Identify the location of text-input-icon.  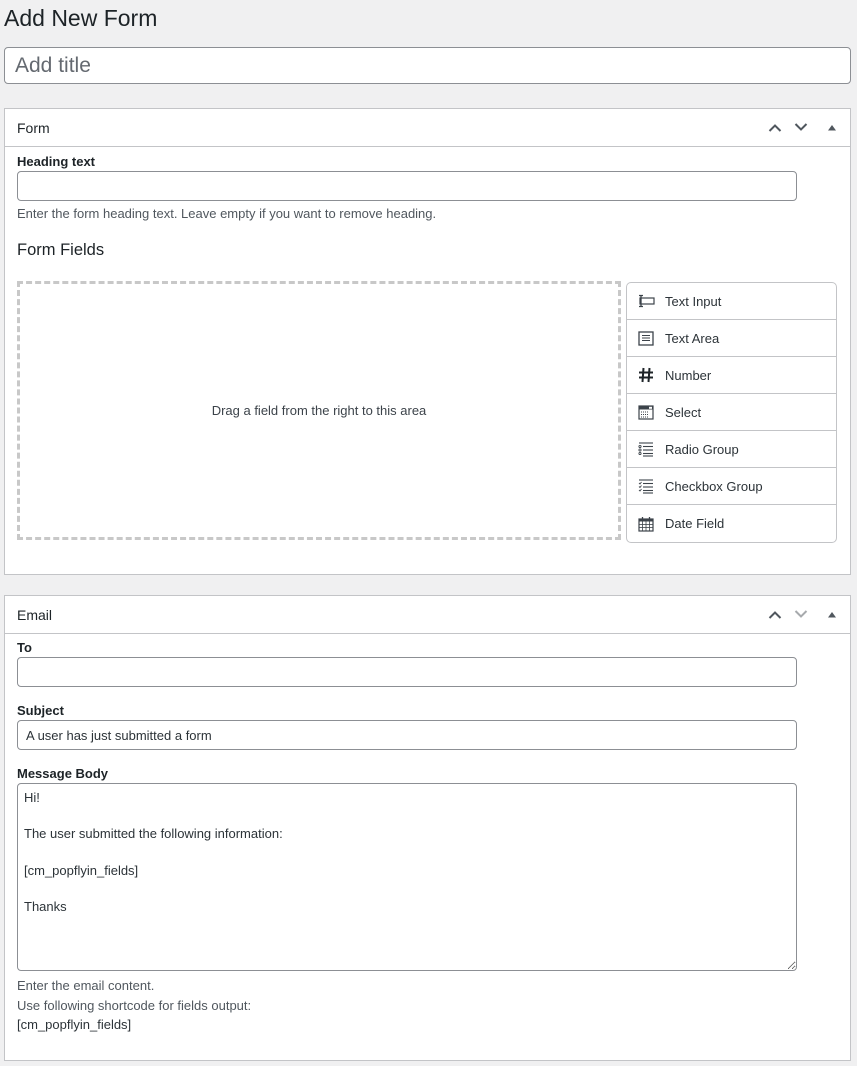
(646, 301).